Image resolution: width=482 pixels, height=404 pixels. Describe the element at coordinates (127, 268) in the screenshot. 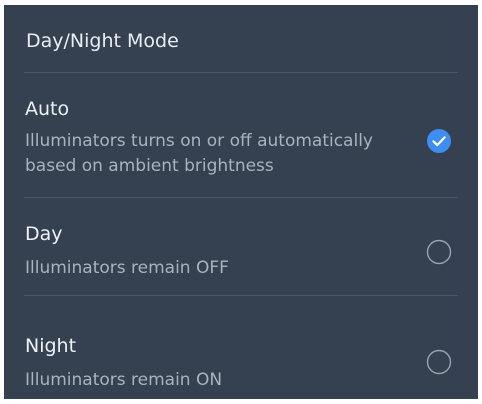

I see `option-day-description: Illuminators remain OFF` at that location.